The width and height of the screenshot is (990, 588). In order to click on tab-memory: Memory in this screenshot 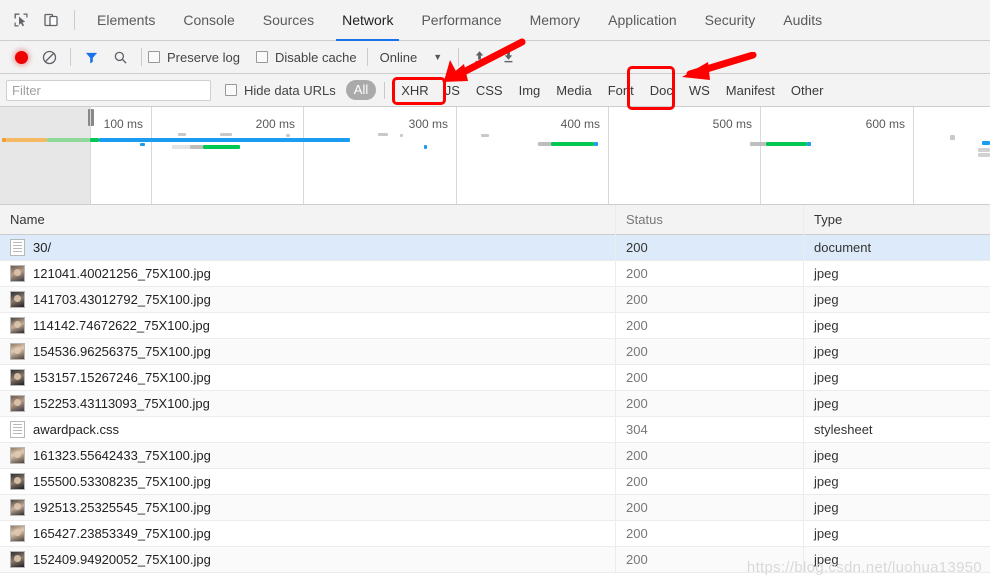, I will do `click(555, 20)`.